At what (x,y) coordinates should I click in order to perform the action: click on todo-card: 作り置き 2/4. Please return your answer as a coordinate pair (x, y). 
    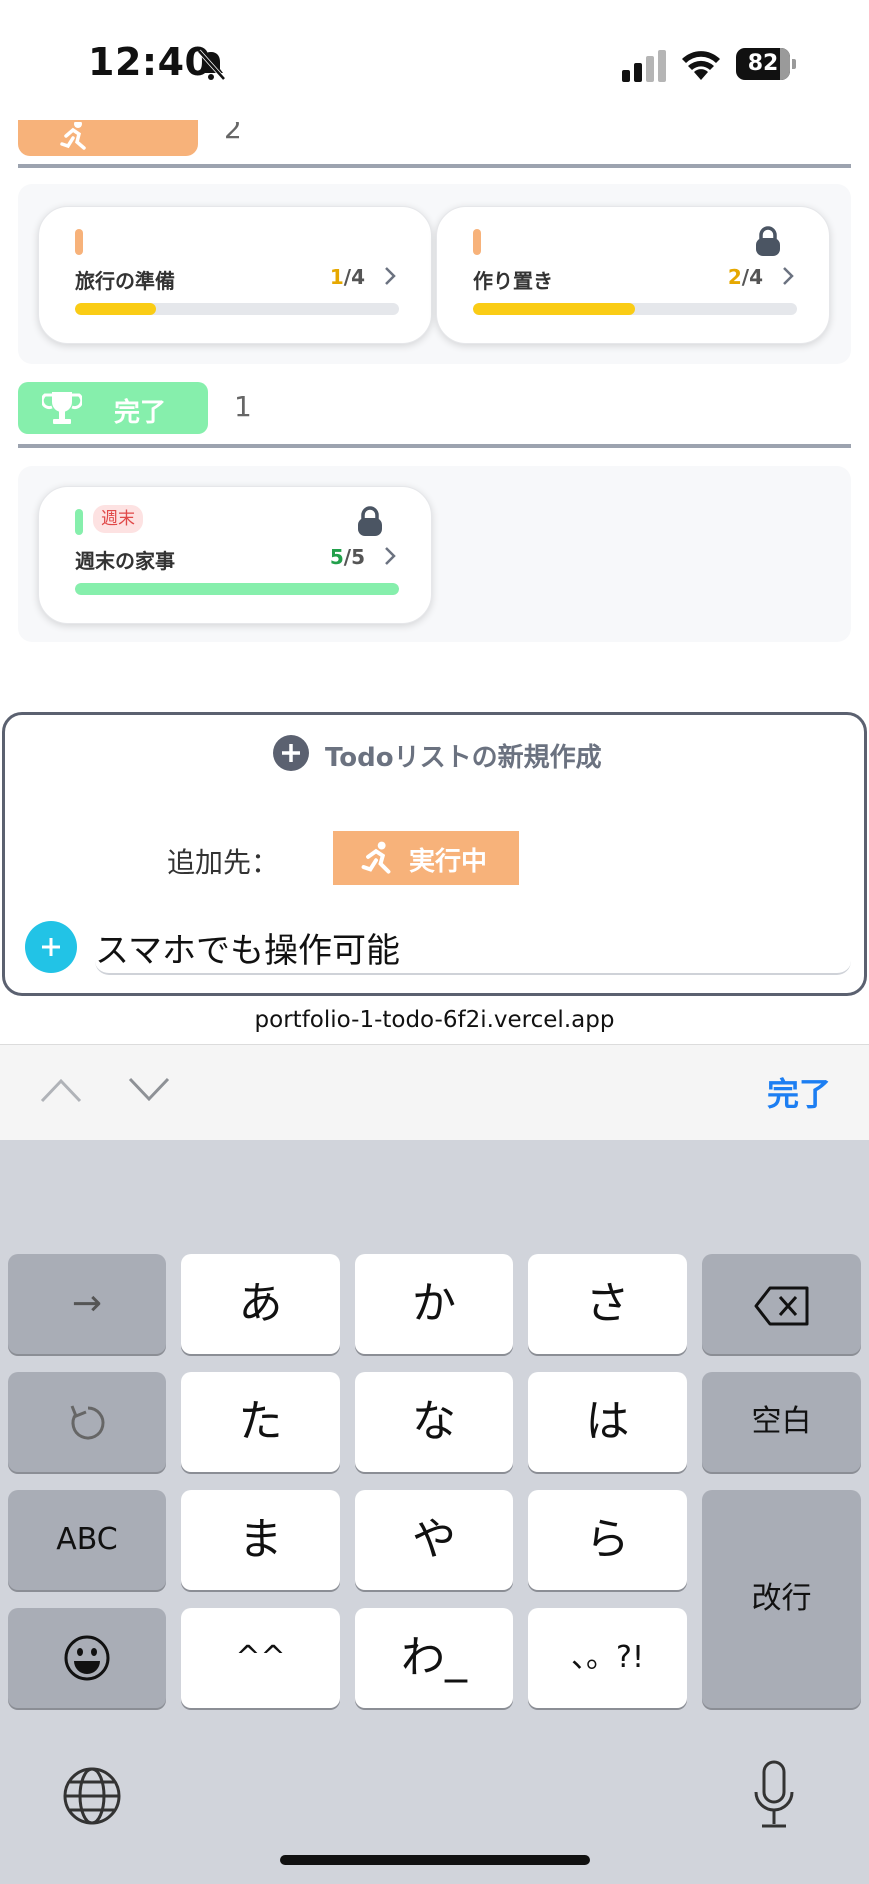
    Looking at the image, I should click on (633, 275).